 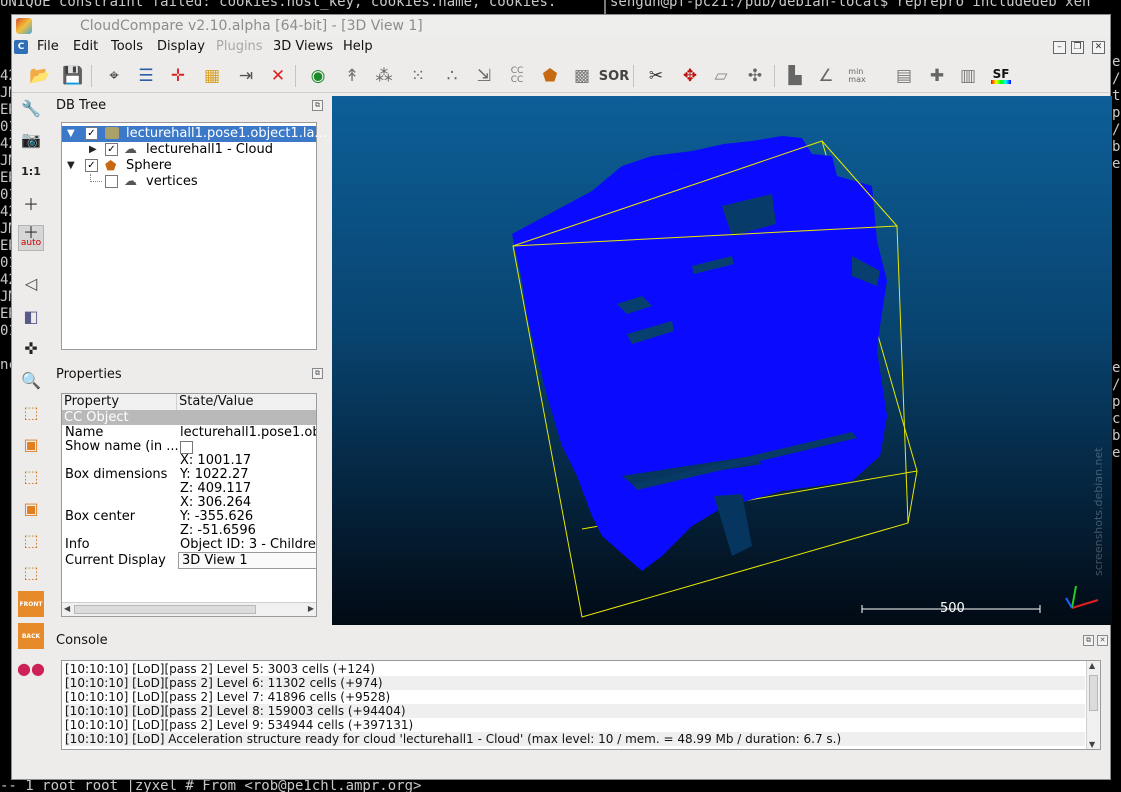 I want to click on tree-item-sphere: ▼ ✓ ⬟ Sphere, so click(x=189, y=166).